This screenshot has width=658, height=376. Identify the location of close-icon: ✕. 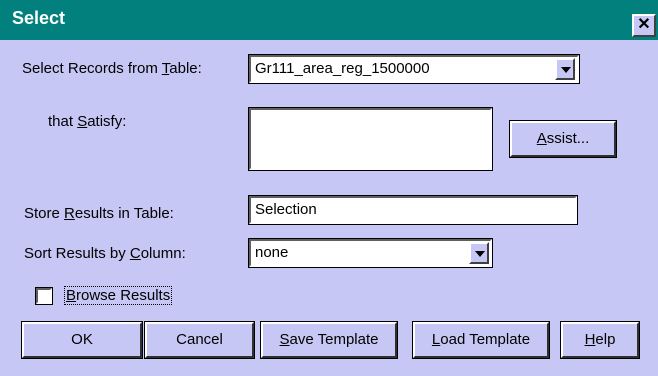
(644, 24).